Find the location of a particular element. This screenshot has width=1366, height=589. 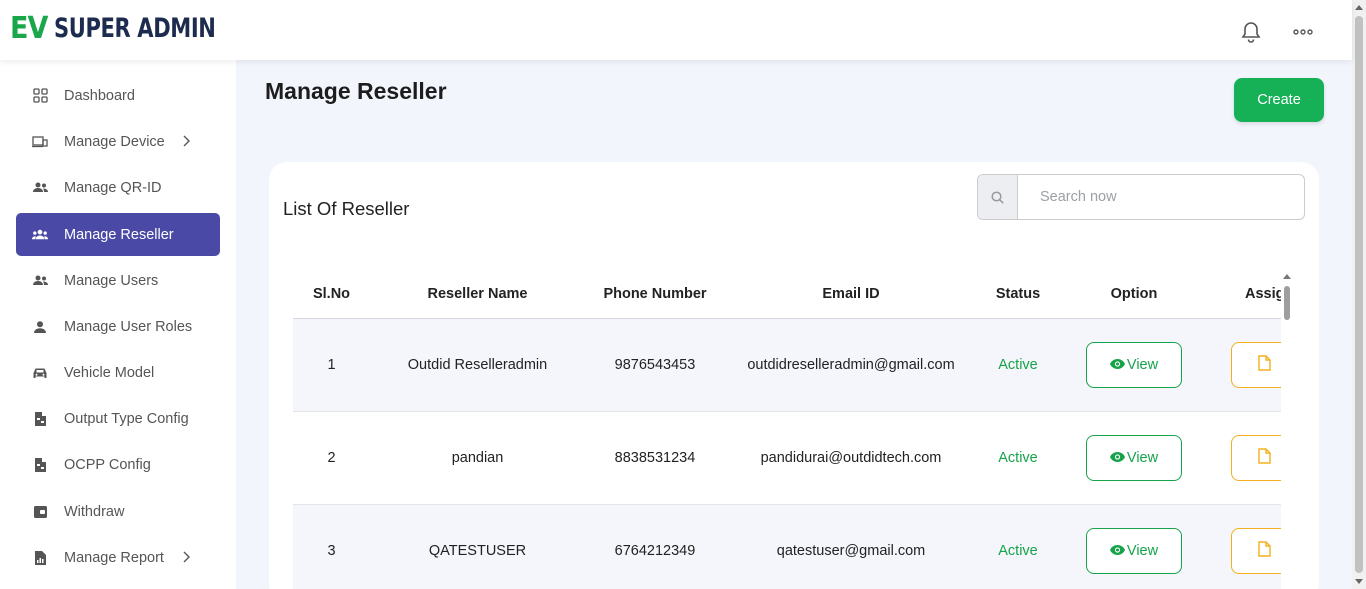

cell-sl-no: 3 is located at coordinates (331, 546).